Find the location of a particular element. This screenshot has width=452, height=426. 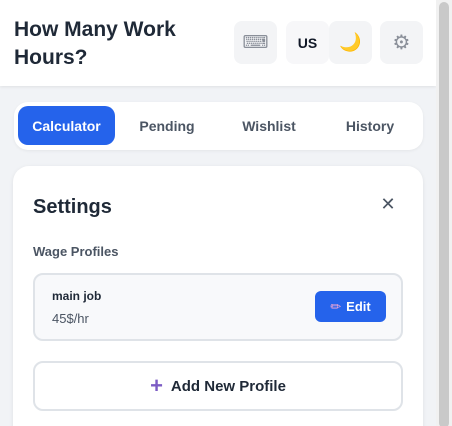

wage-profile-card: main job 45$/hr ✏ Edit is located at coordinates (218, 307).